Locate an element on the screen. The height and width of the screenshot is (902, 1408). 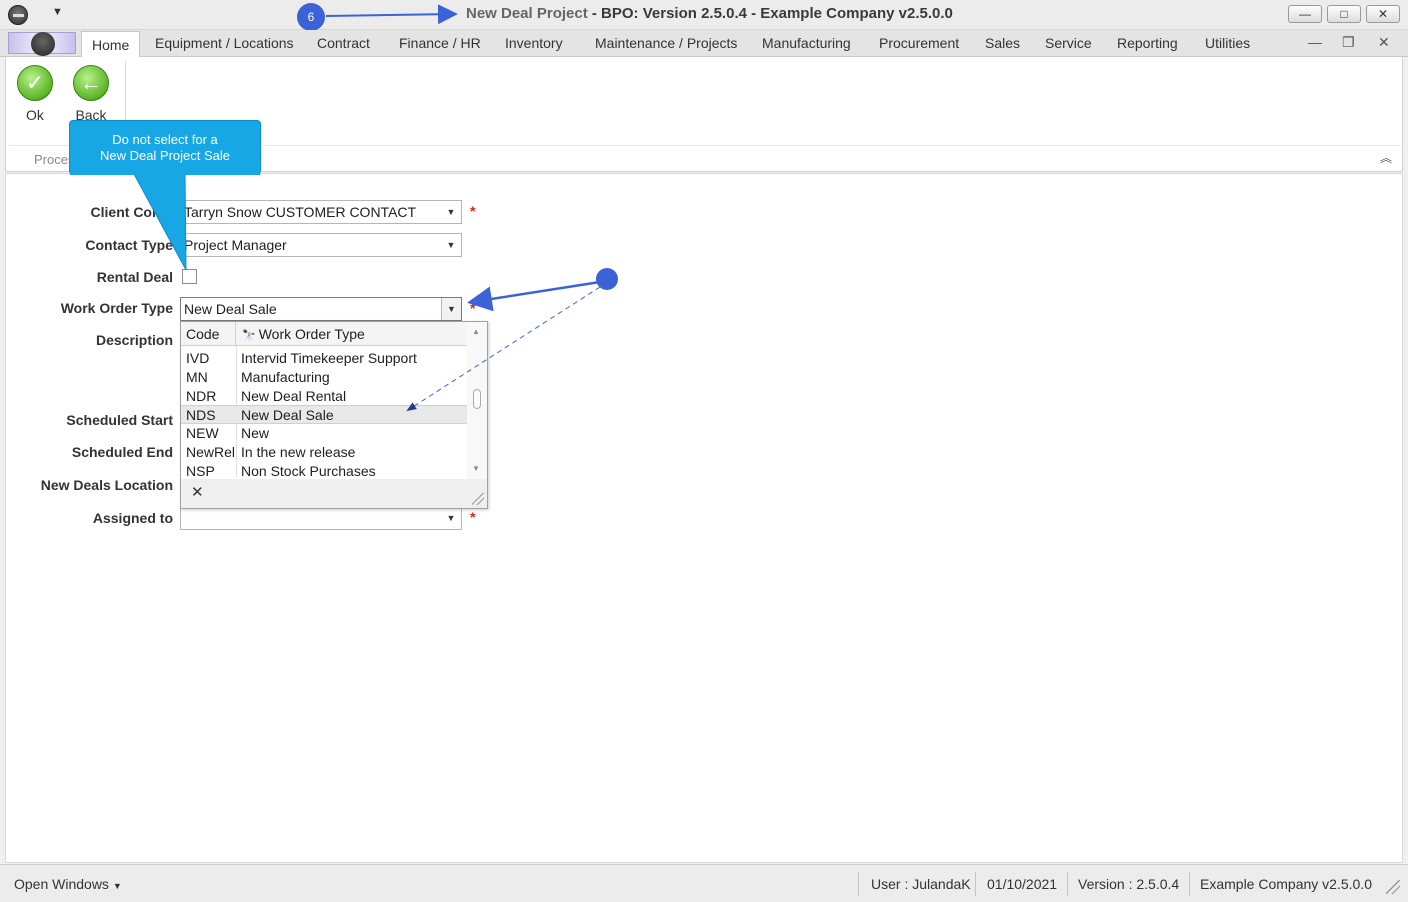
new-deals-location-label: New Deals Location is located at coordinates (106, 485).